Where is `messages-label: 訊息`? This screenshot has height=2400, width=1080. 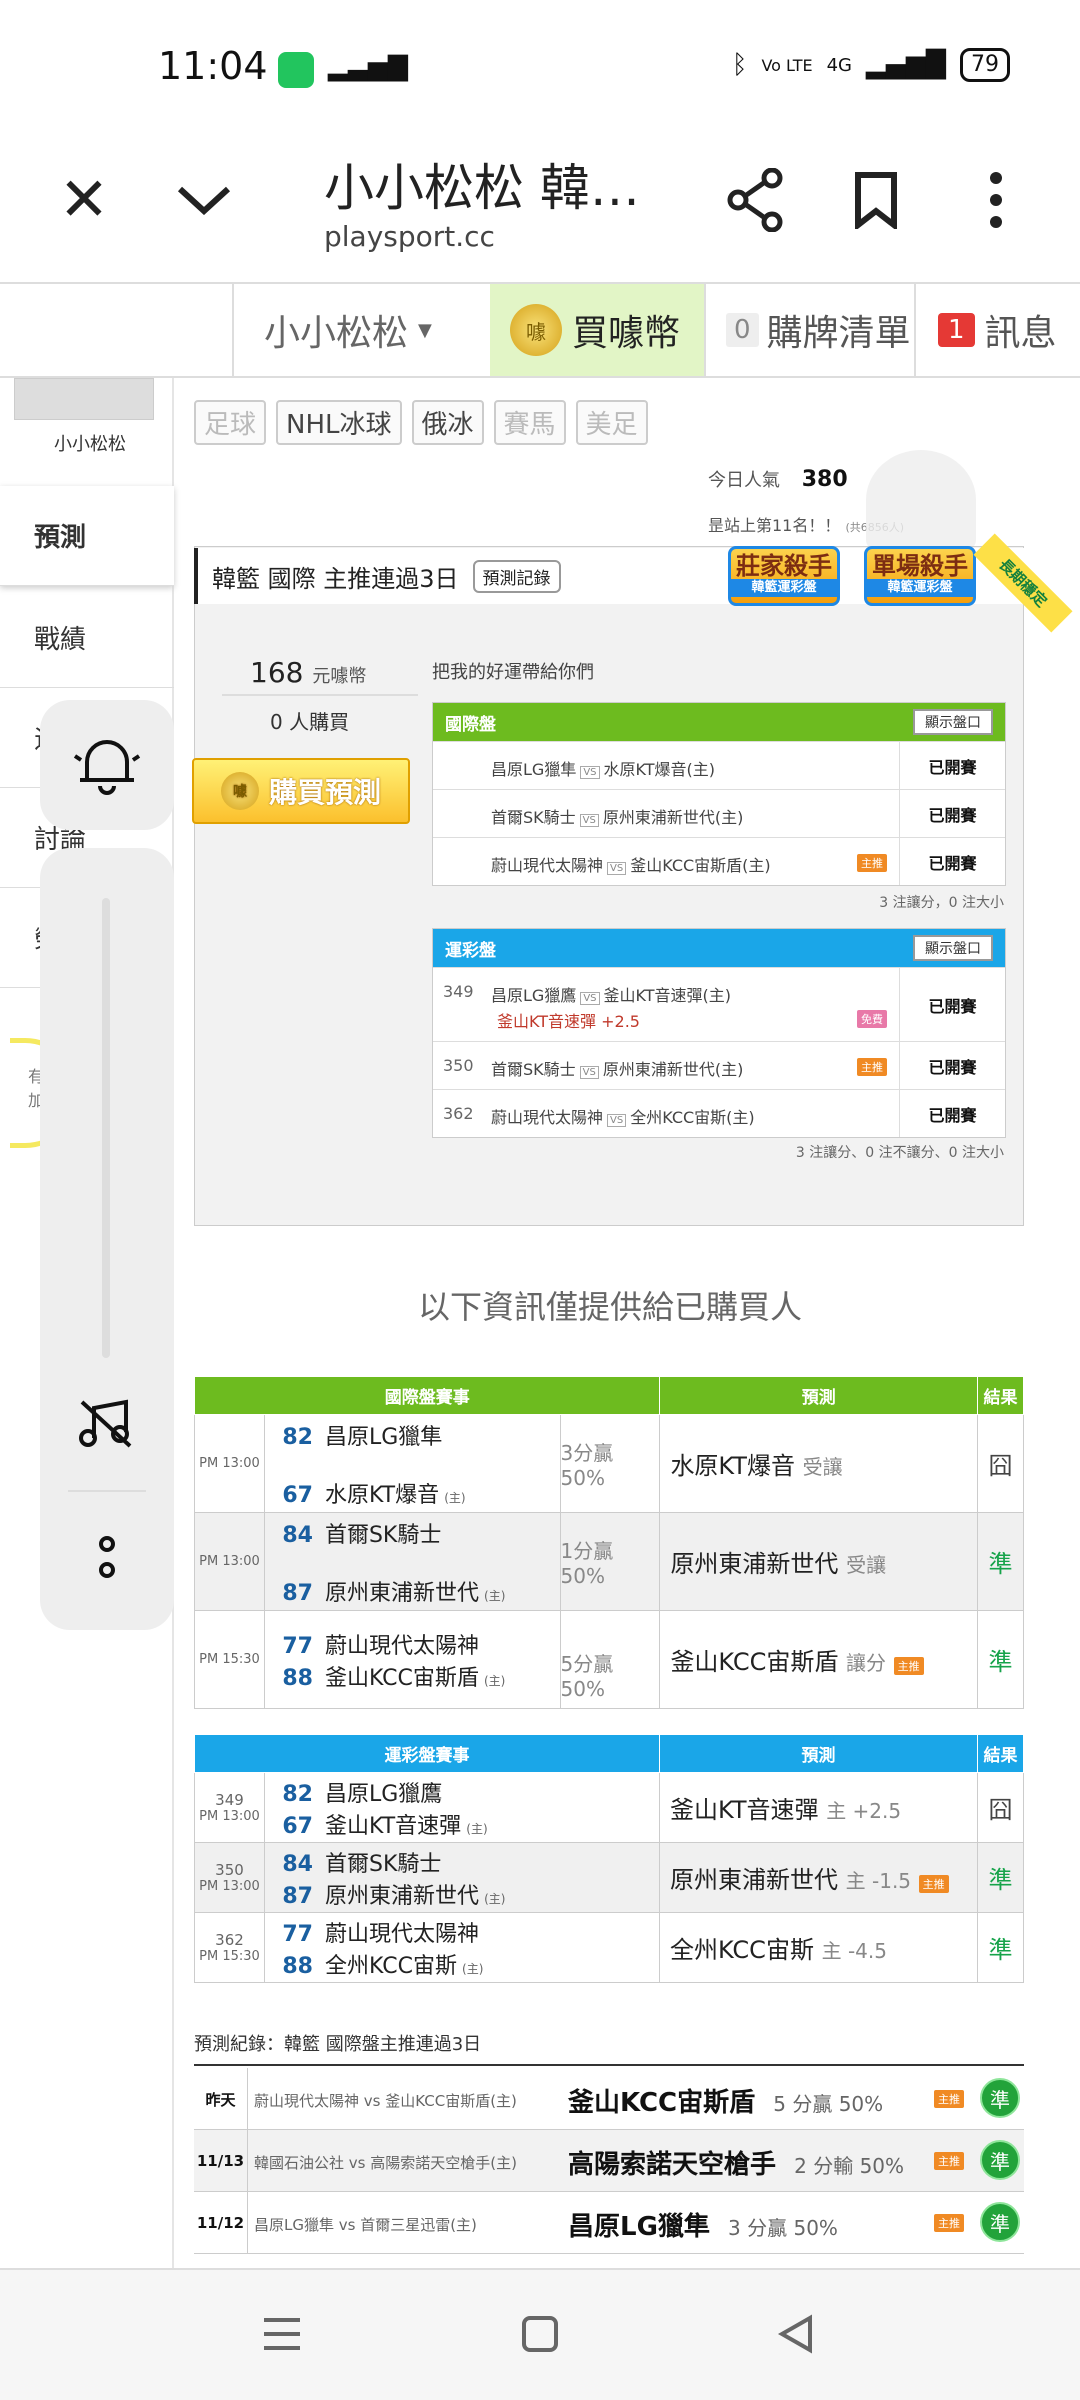
messages-label: 訊息 is located at coordinates (1020, 333).